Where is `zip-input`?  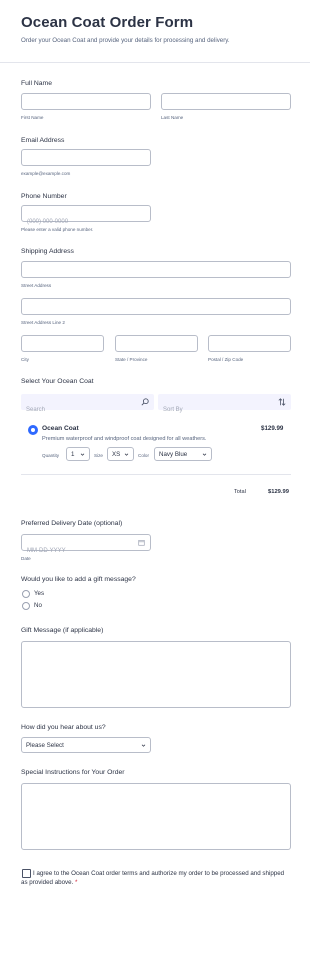
zip-input is located at coordinates (249, 343).